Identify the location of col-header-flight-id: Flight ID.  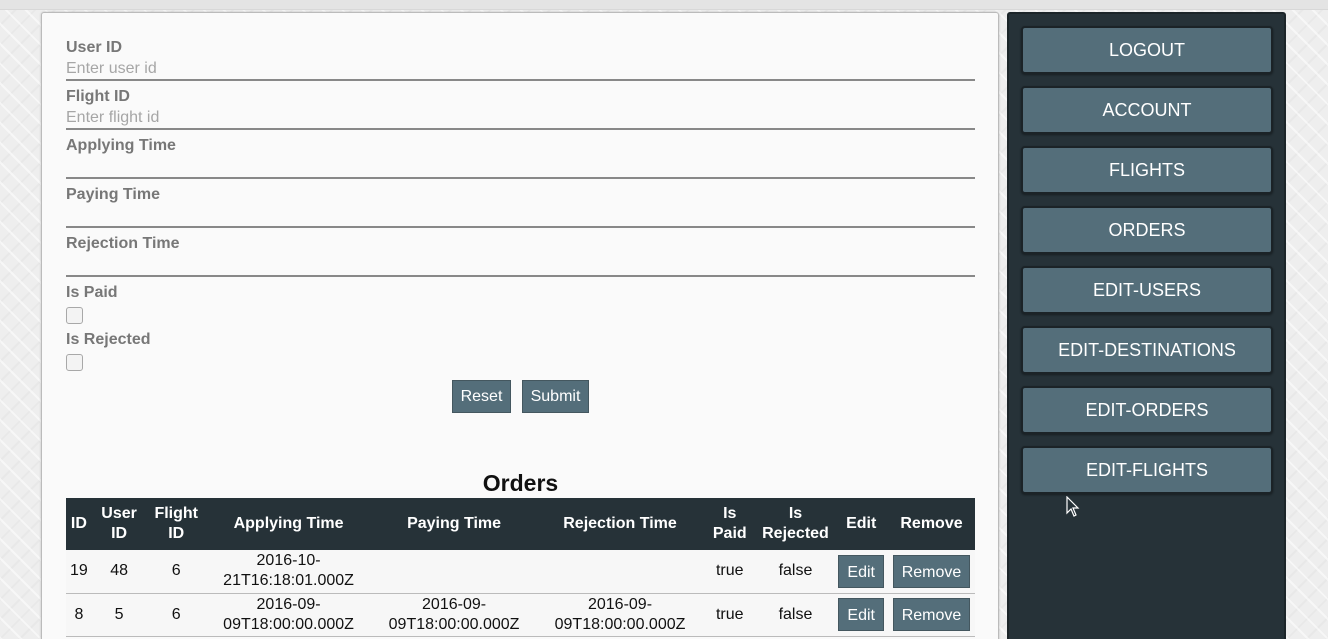
(176, 524).